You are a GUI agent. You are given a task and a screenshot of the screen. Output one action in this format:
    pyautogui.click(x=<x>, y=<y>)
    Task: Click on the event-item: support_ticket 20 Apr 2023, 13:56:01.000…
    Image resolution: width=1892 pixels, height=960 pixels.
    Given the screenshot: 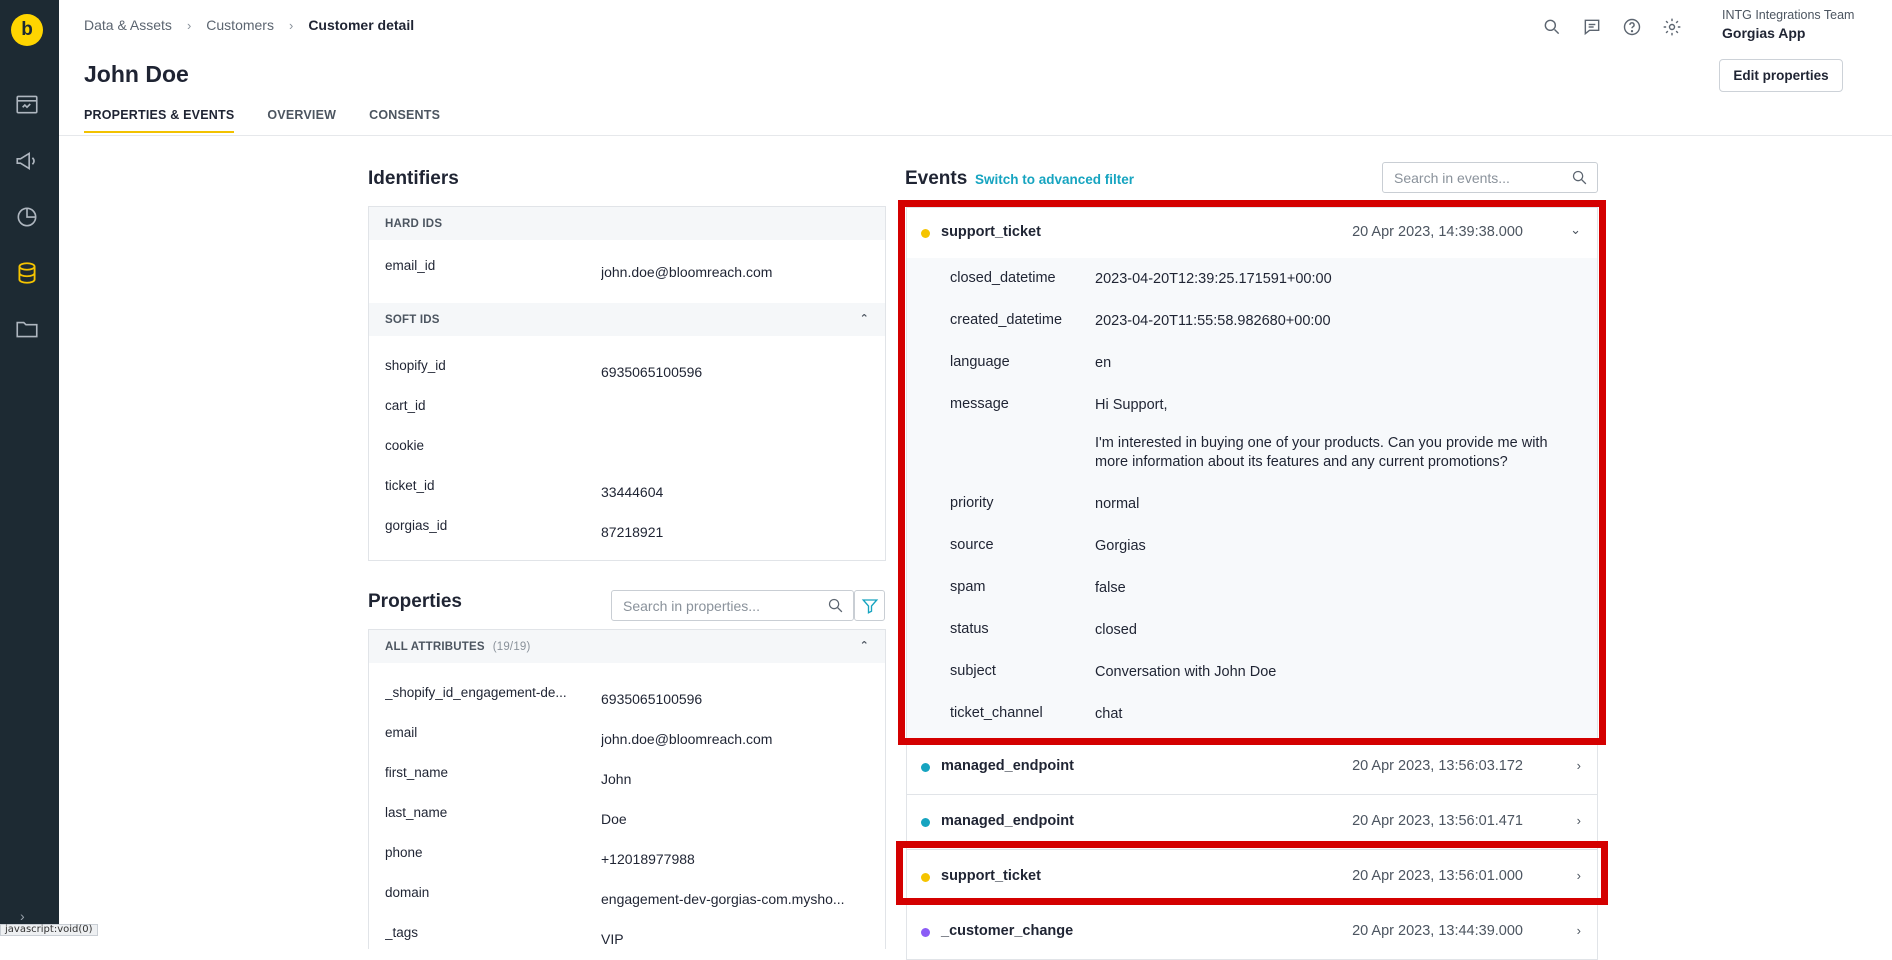 What is the action you would take?
    pyautogui.click(x=1252, y=877)
    